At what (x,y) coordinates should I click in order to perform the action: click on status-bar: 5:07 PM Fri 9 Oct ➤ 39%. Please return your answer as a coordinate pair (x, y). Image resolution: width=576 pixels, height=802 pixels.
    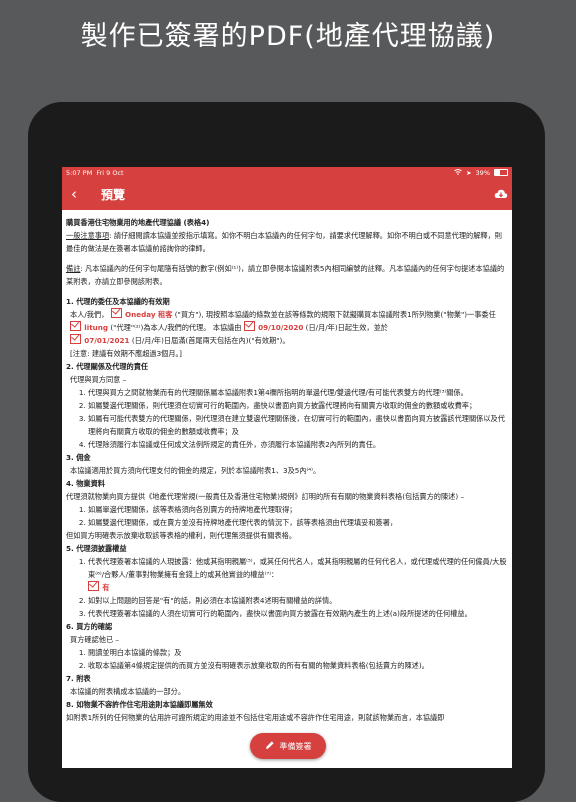
    Looking at the image, I should click on (287, 172).